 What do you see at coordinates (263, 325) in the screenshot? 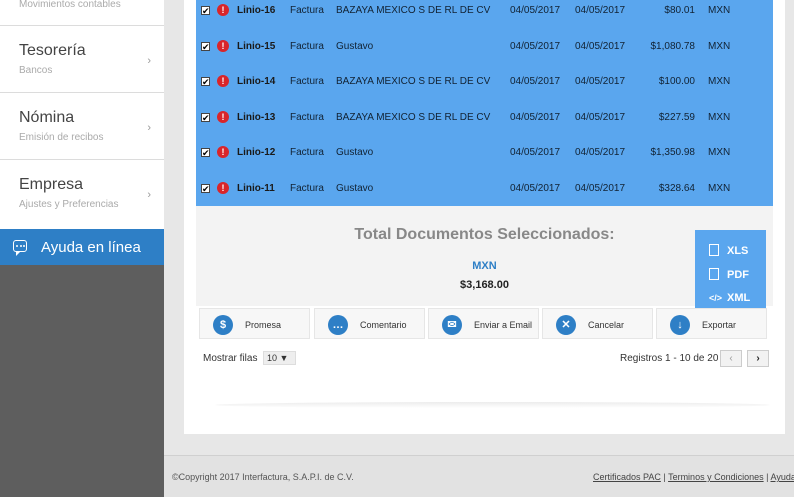
I see `promesa-label: Promesa` at bounding box center [263, 325].